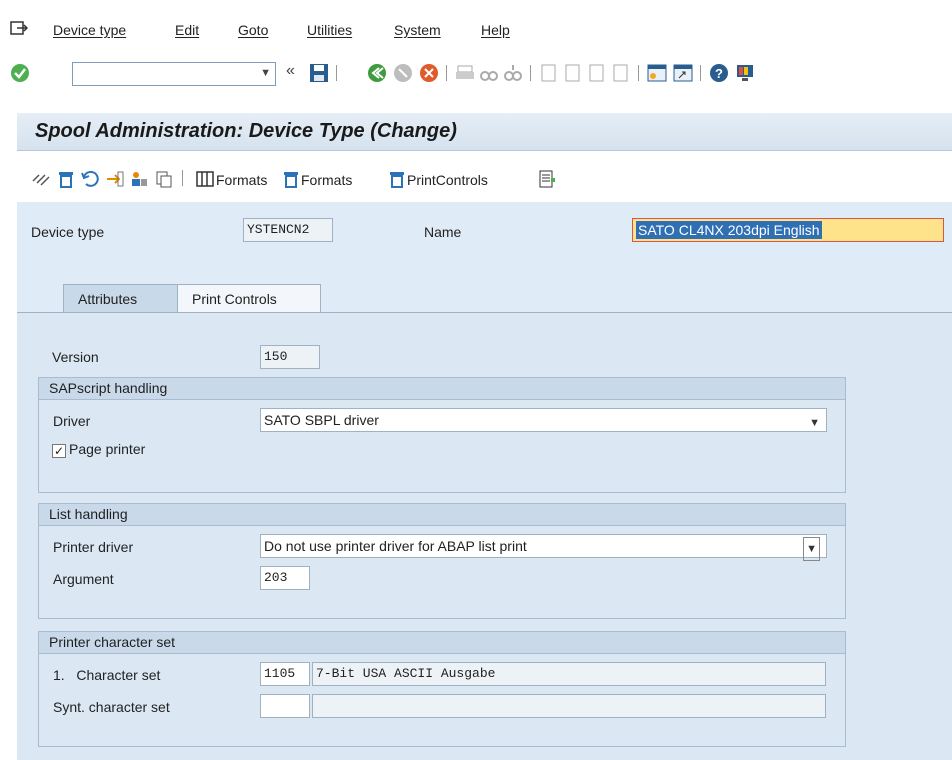 The height and width of the screenshot is (760, 952). What do you see at coordinates (484, 293) in the screenshot?
I see `tab-strip: Attributes Print Controls` at bounding box center [484, 293].